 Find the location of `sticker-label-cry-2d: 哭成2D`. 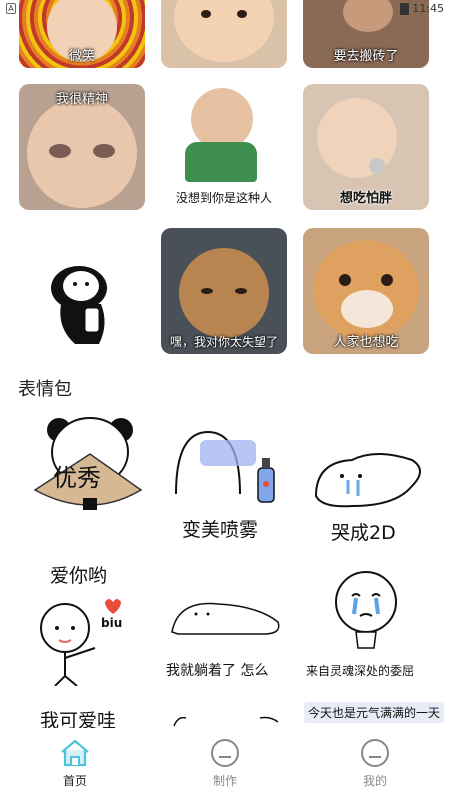

sticker-label-cry-2d: 哭成2D is located at coordinates (363, 533).